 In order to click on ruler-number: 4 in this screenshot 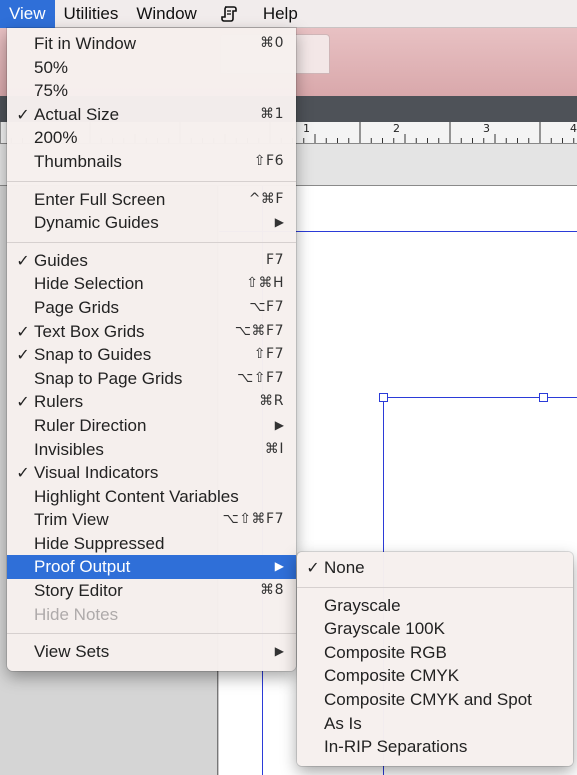, I will do `click(573, 128)`.